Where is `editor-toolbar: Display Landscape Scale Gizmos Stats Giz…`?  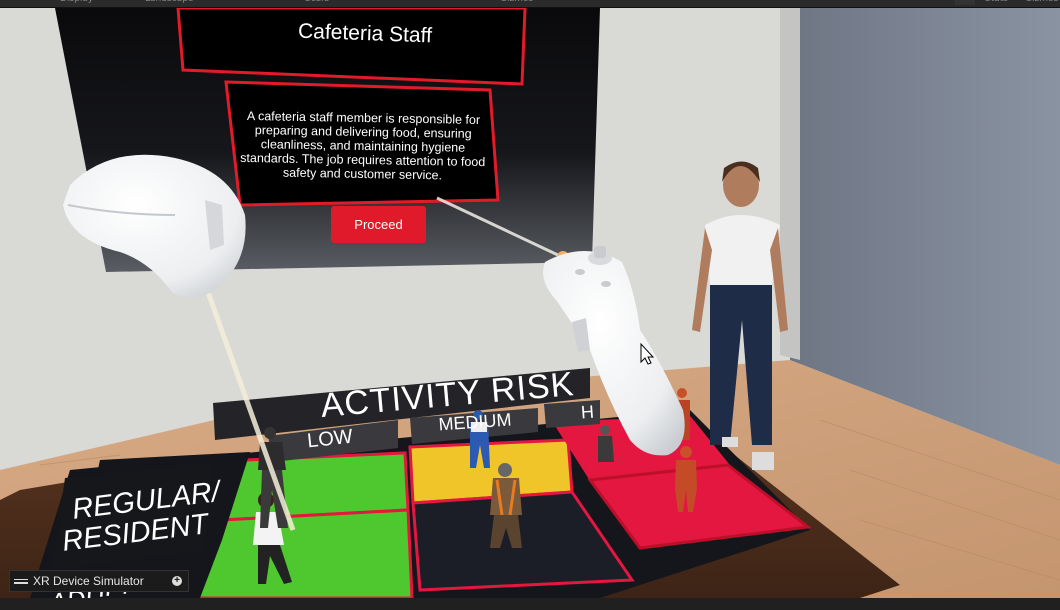
editor-toolbar: Display Landscape Scale Gizmos Stats Giz… is located at coordinates (530, 4).